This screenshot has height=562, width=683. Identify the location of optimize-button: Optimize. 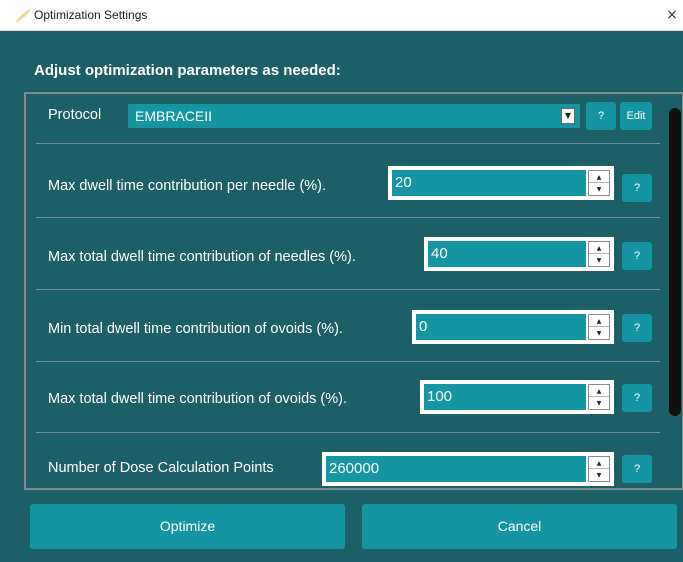
(187, 526).